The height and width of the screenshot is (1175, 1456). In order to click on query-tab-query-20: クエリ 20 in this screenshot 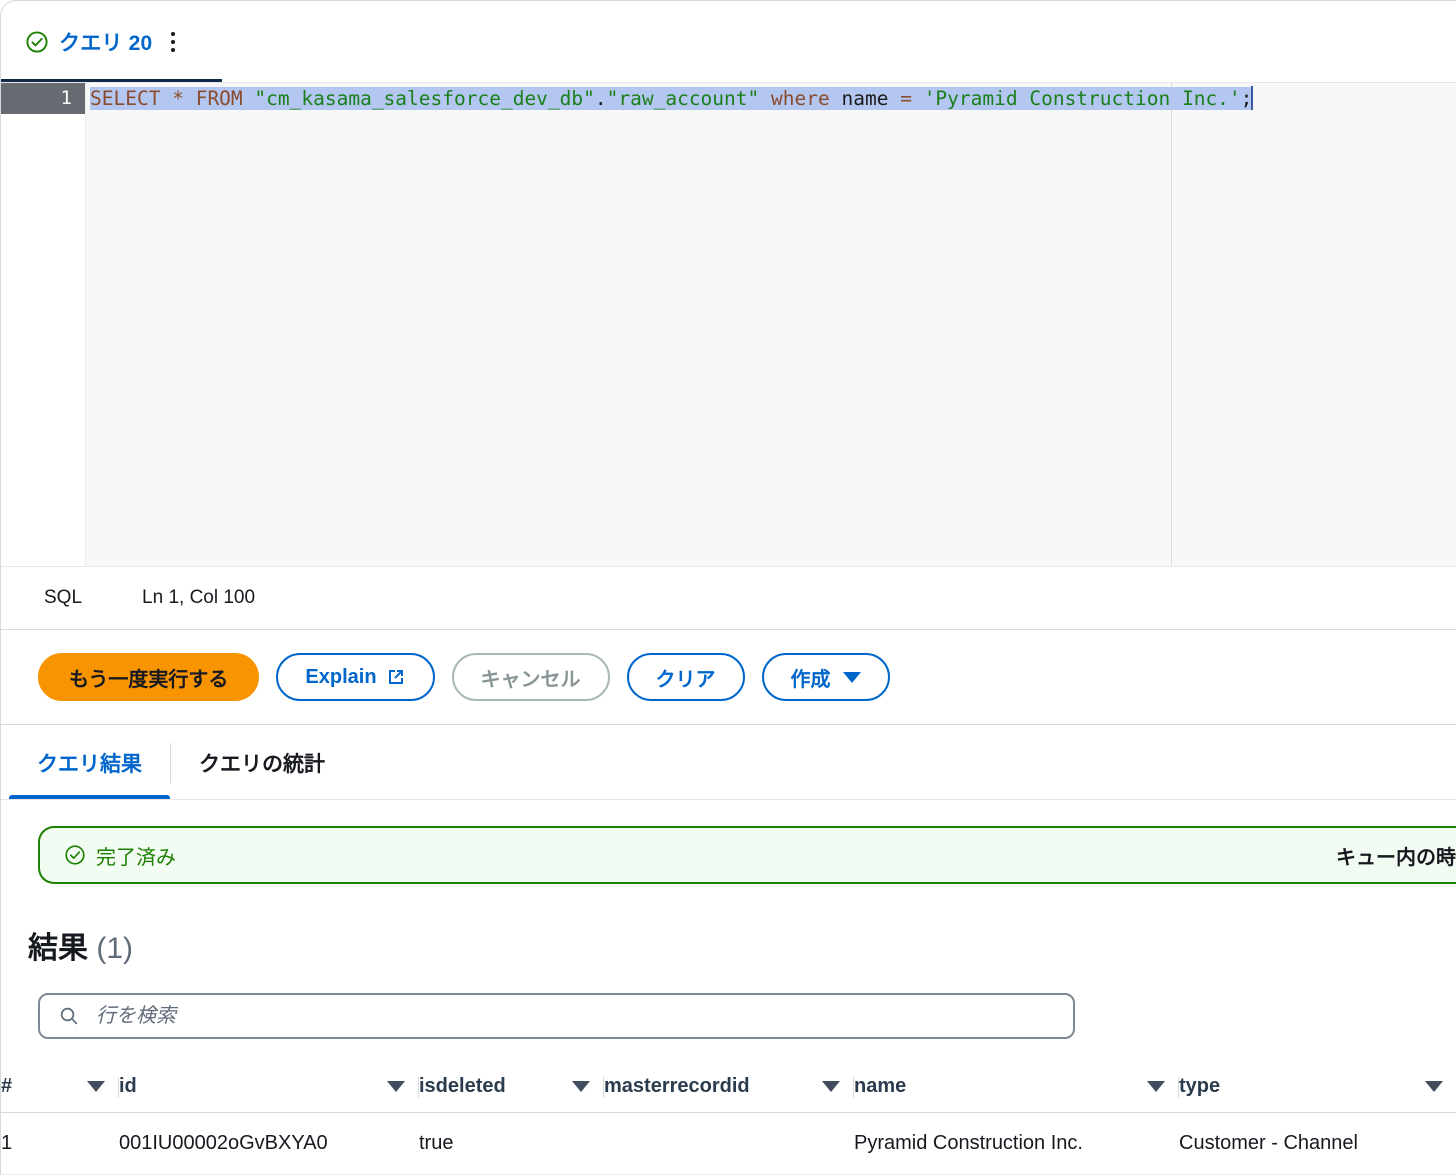, I will do `click(102, 42)`.